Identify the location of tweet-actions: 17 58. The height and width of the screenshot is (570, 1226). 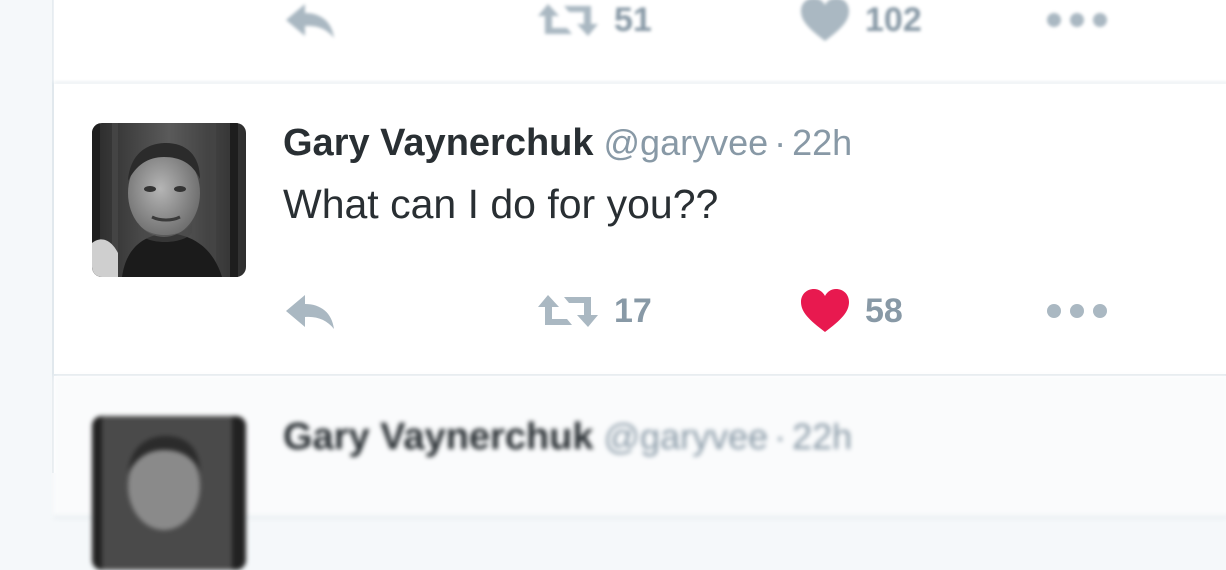
(708, 311).